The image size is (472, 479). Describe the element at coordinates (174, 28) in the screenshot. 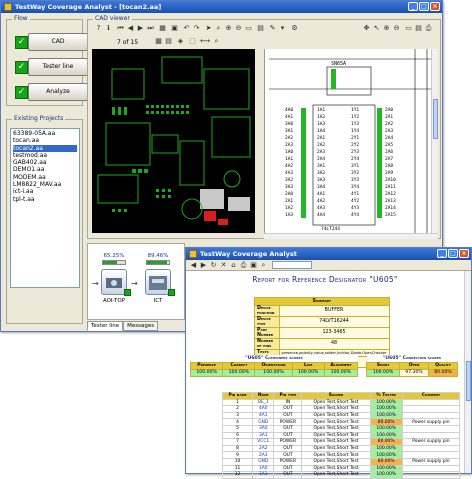

I see `board-icon: ▣` at that location.